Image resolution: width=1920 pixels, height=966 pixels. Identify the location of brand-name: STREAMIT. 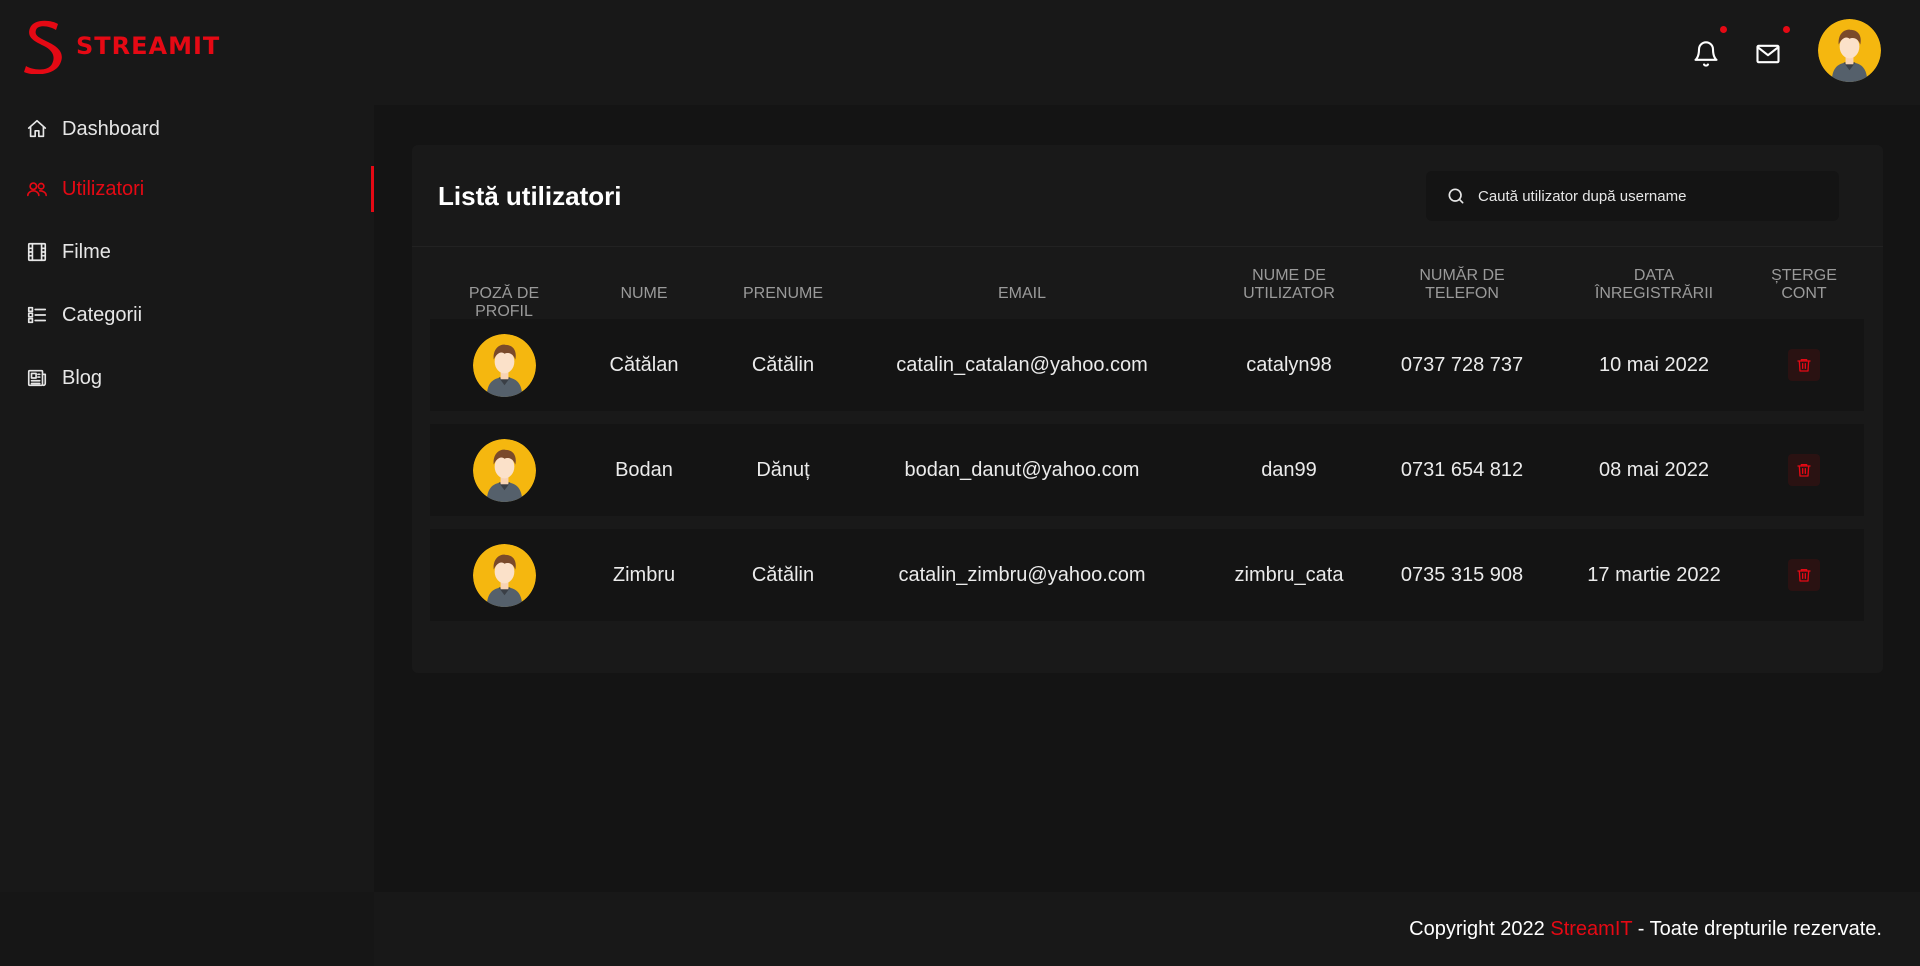
(148, 46).